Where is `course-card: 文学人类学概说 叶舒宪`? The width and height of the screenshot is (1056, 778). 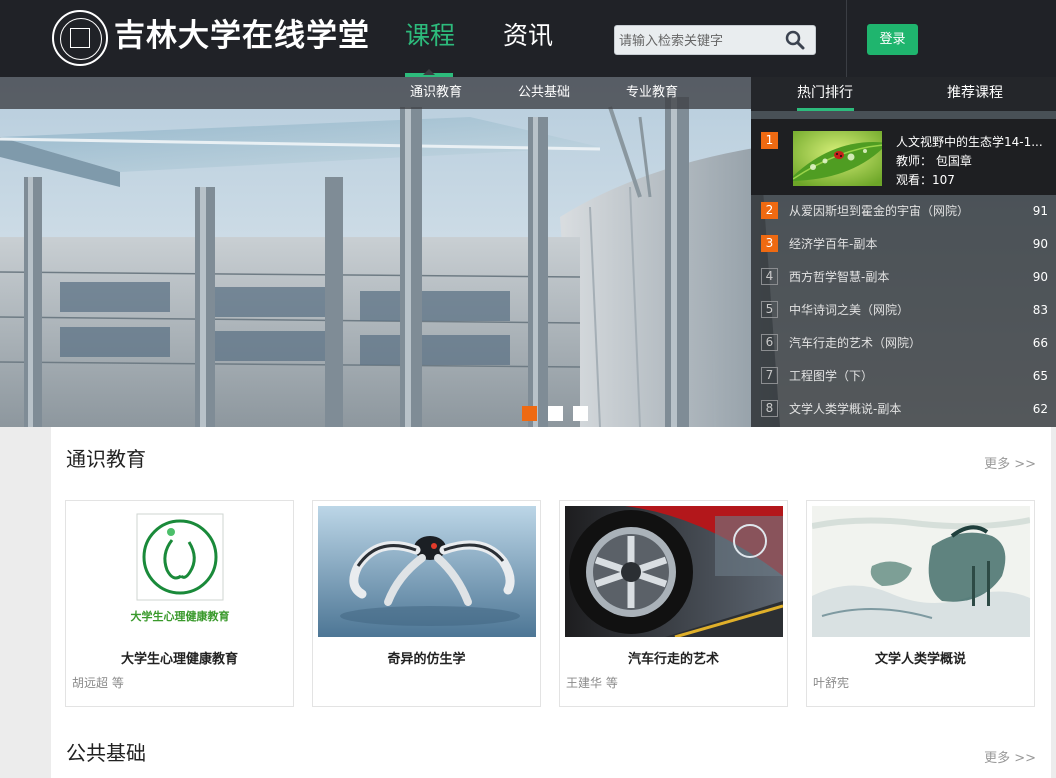
course-card: 文学人类学概说 叶舒宪 is located at coordinates (920, 603).